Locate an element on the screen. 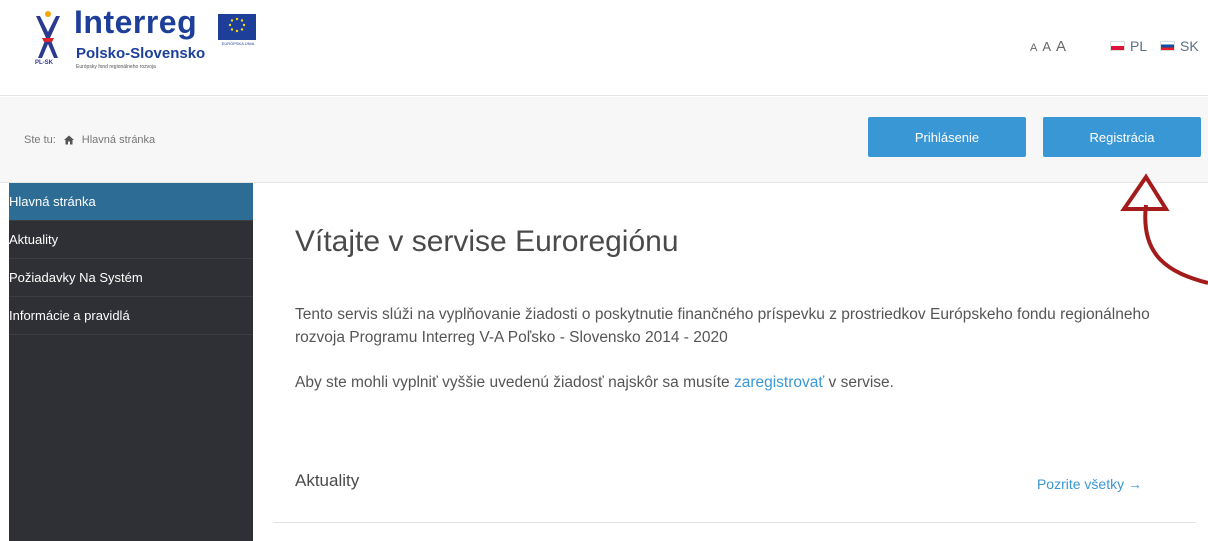  page-title: Vítajte v servise Euroregiónu is located at coordinates (487, 241).